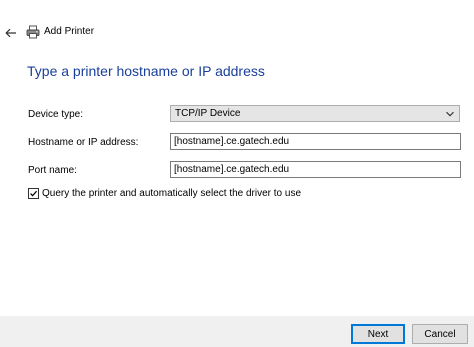 Image resolution: width=474 pixels, height=347 pixels. Describe the element at coordinates (237, 26) in the screenshot. I see `title-bar: Add Printer` at that location.